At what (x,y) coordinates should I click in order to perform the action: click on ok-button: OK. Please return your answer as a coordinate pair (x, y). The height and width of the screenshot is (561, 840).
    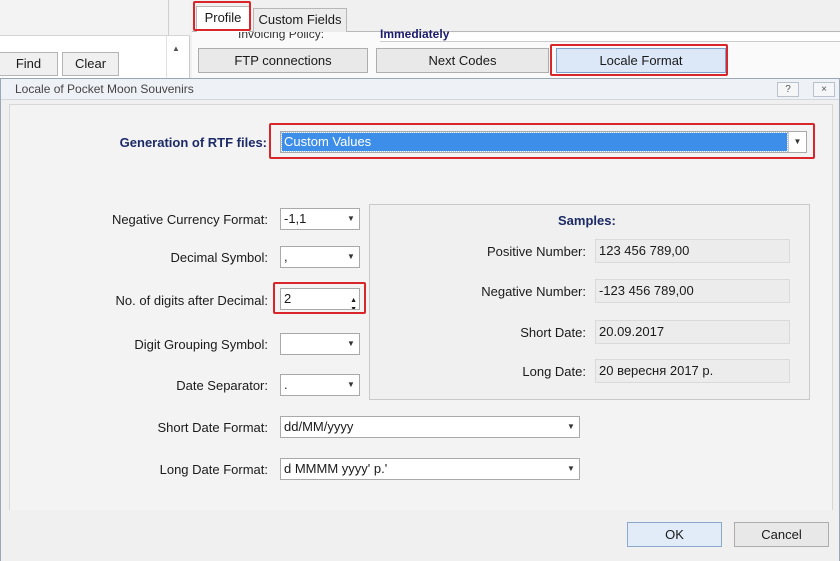
    Looking at the image, I should click on (674, 534).